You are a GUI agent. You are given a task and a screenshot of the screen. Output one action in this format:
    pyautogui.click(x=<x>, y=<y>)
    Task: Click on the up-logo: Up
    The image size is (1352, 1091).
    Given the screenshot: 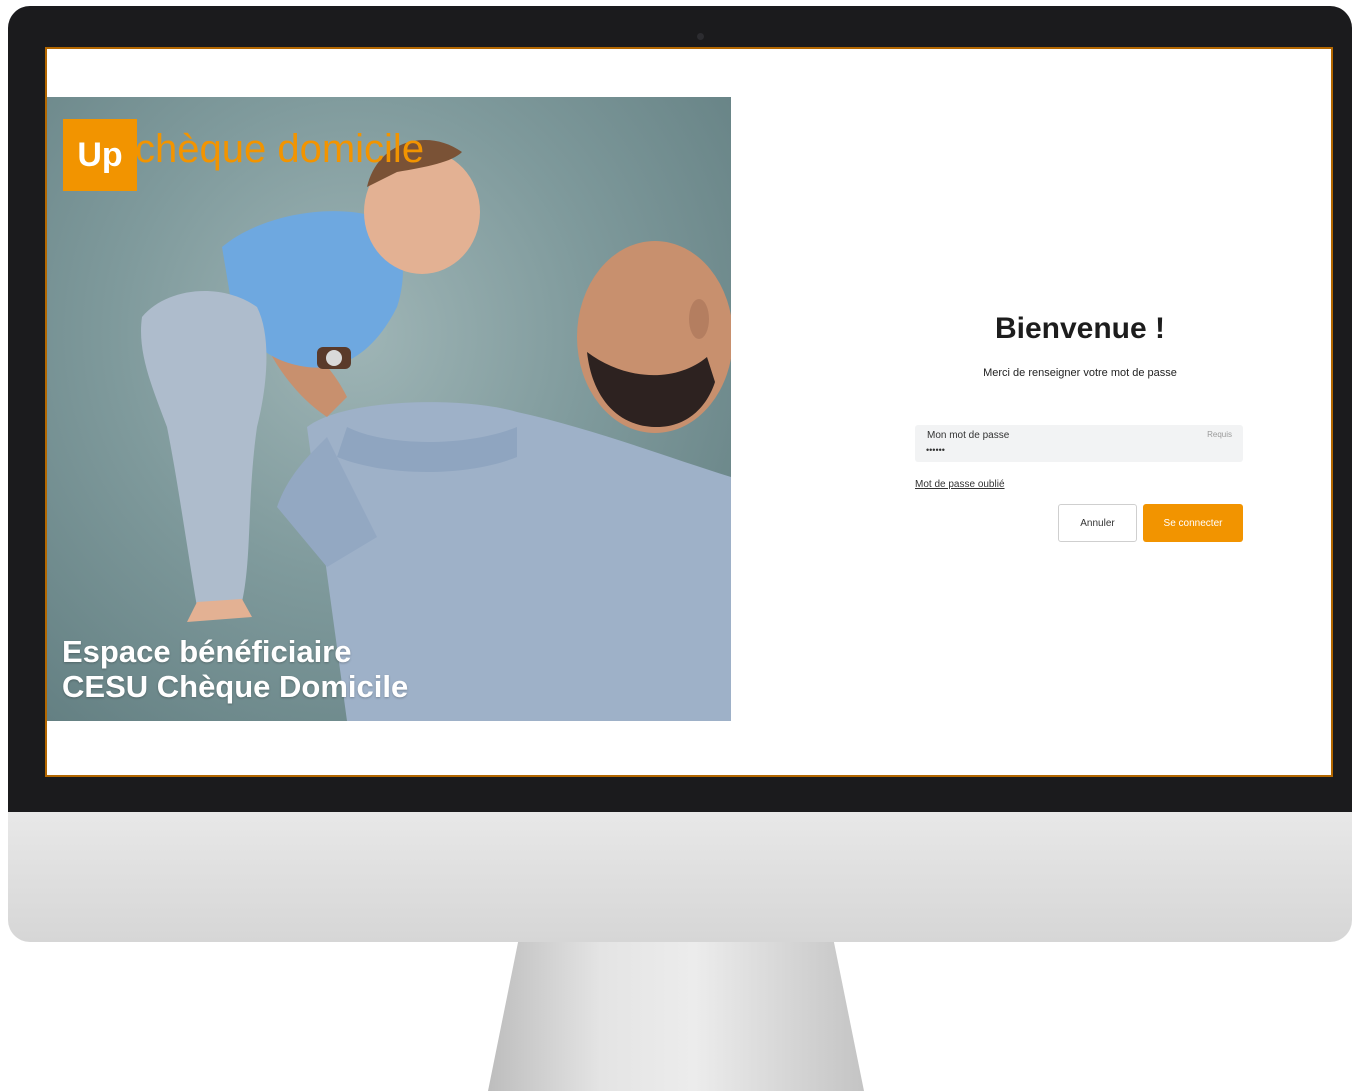 What is the action you would take?
    pyautogui.click(x=100, y=155)
    